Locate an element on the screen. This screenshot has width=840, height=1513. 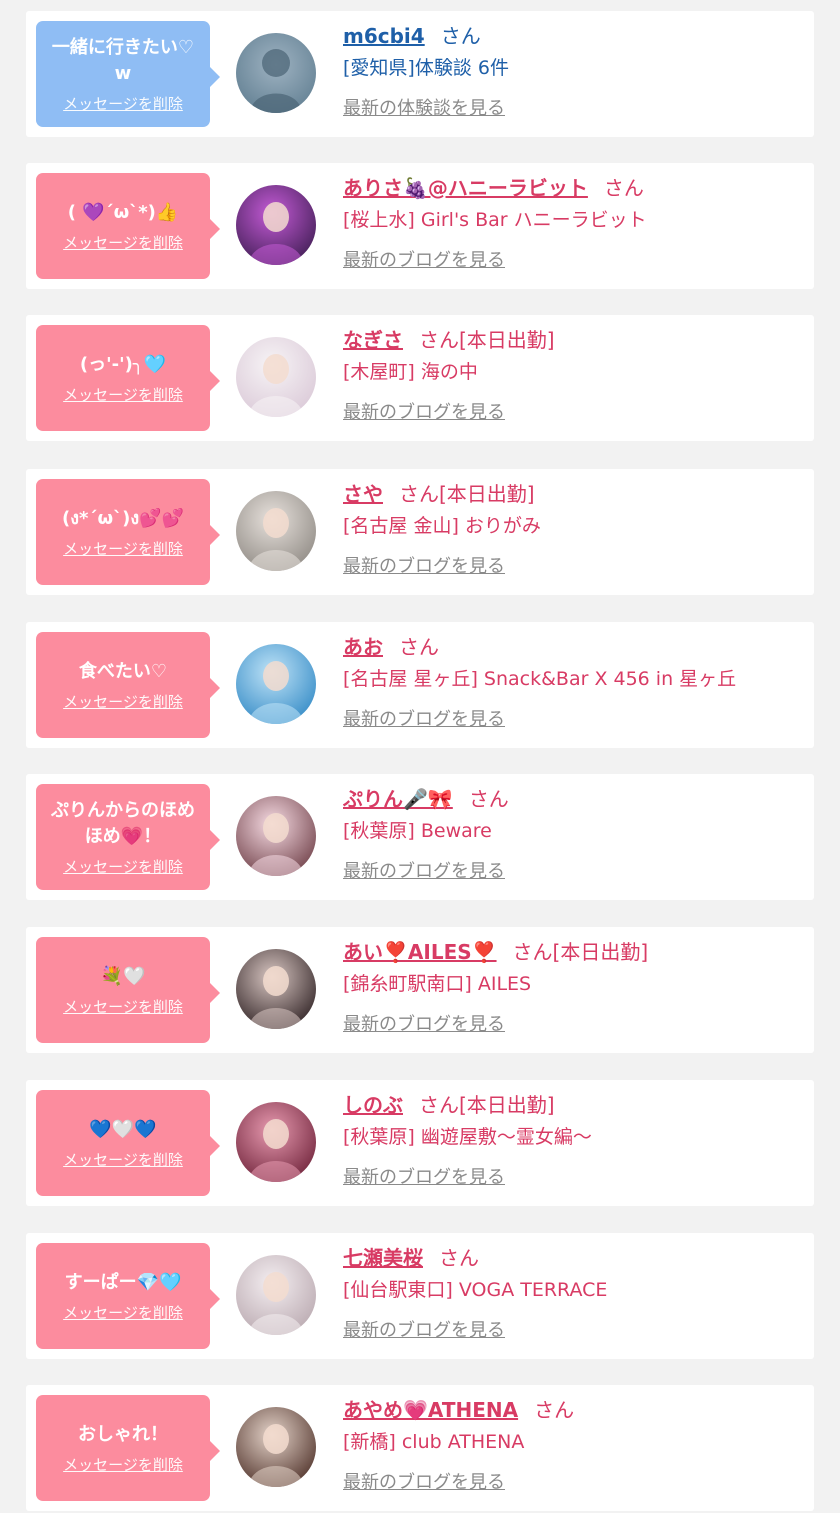
profile-info: あやめ💗ATHENA さん [新橋] club ATHENA 最新のブログを見る is located at coordinates (573, 1446).